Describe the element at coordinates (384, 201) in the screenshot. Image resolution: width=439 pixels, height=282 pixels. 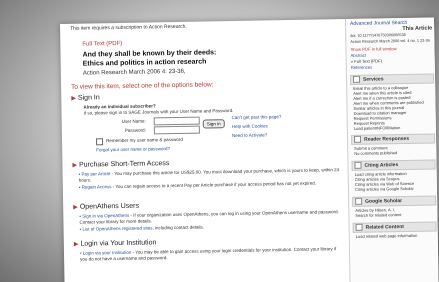
I see `google-scholar-label: Google Scholar` at that location.